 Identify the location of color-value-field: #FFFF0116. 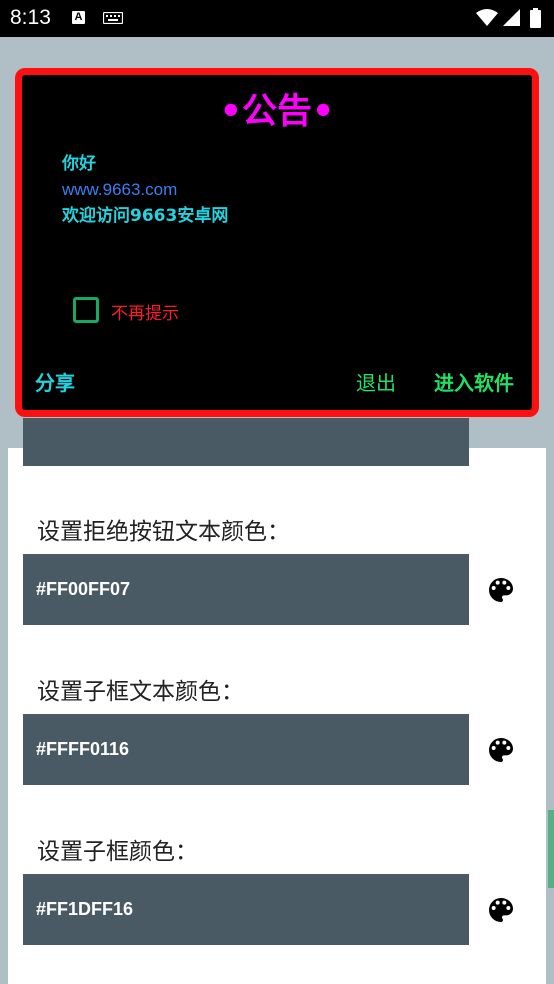
(246, 749).